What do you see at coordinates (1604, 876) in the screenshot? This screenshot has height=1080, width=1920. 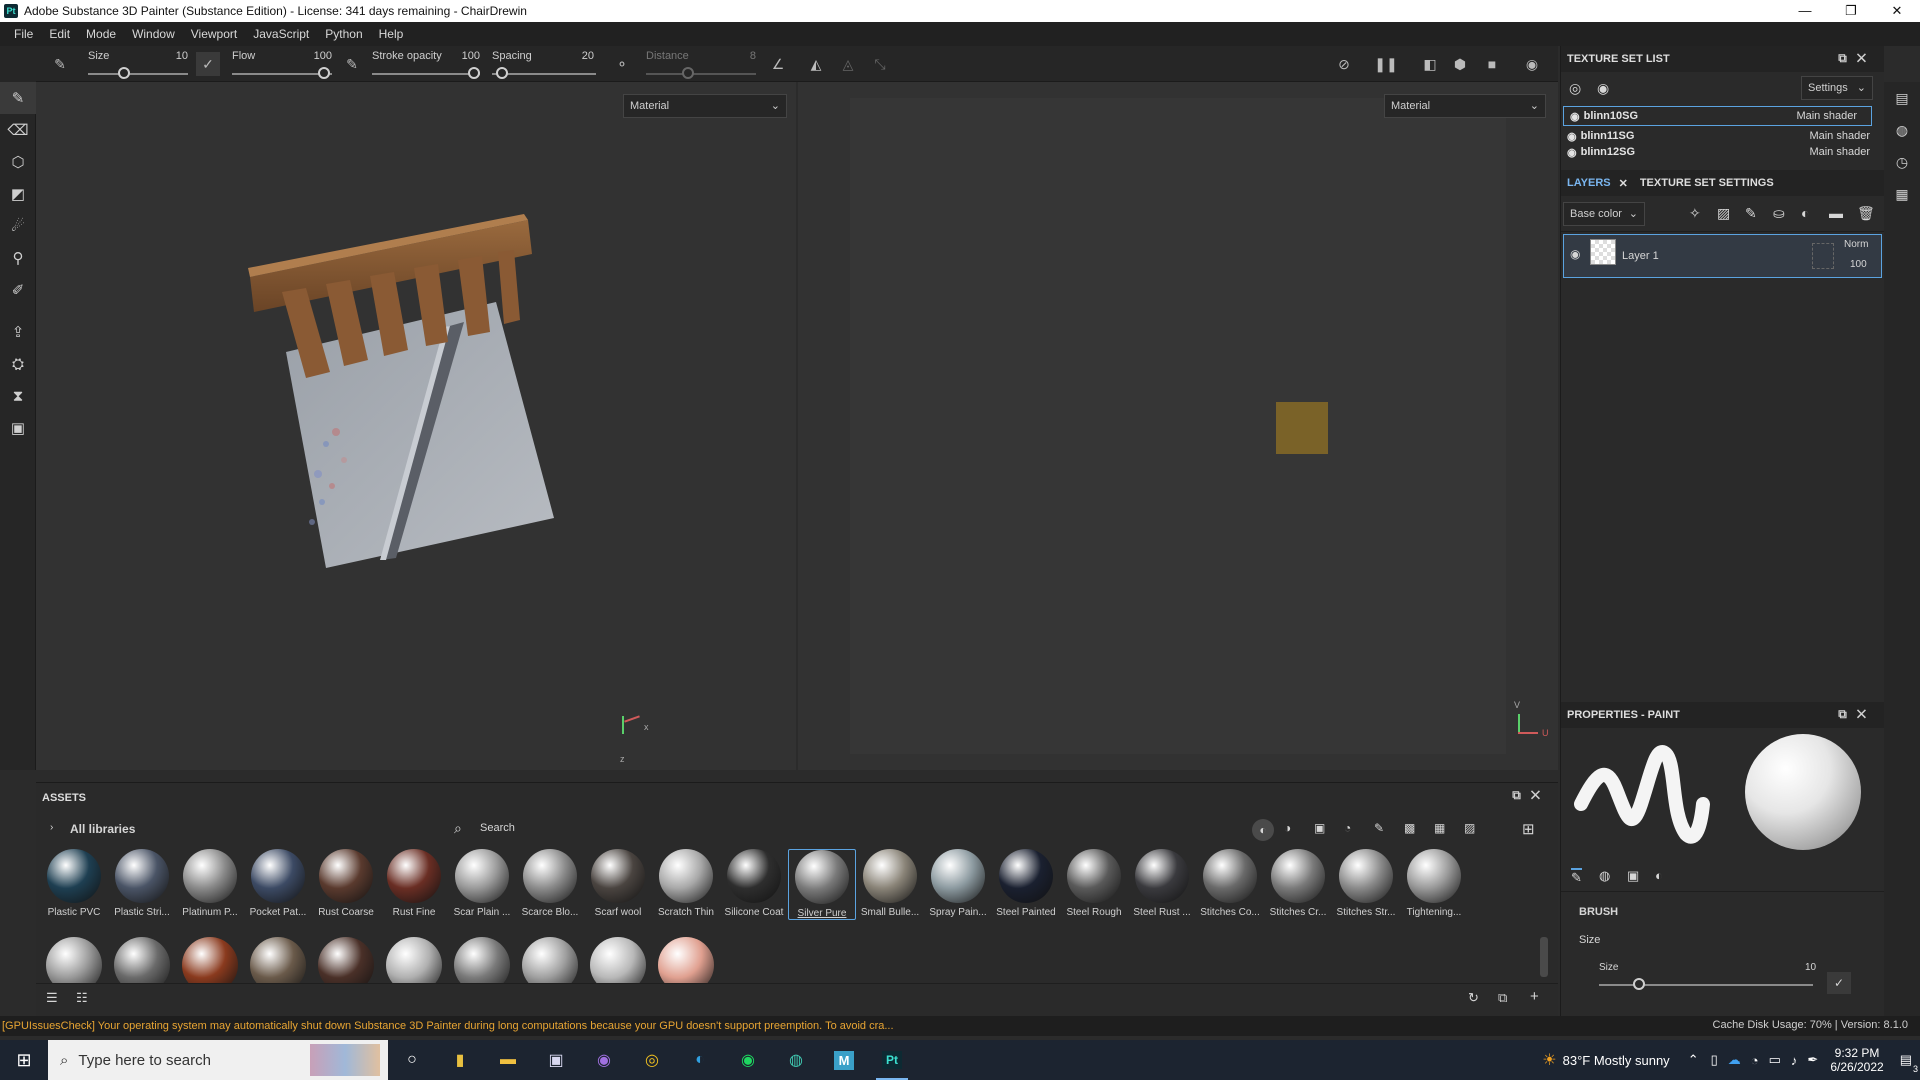 I see `alpha-tab-icon: ◍` at bounding box center [1604, 876].